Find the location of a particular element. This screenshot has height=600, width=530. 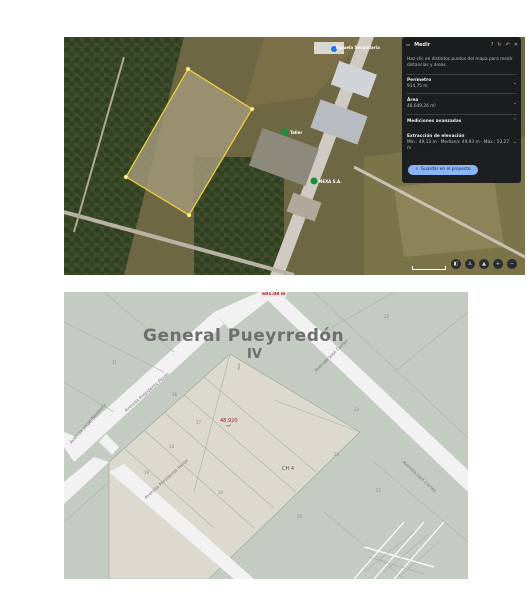

chevron-up-icon: ⌃ is located at coordinates (515, 121).